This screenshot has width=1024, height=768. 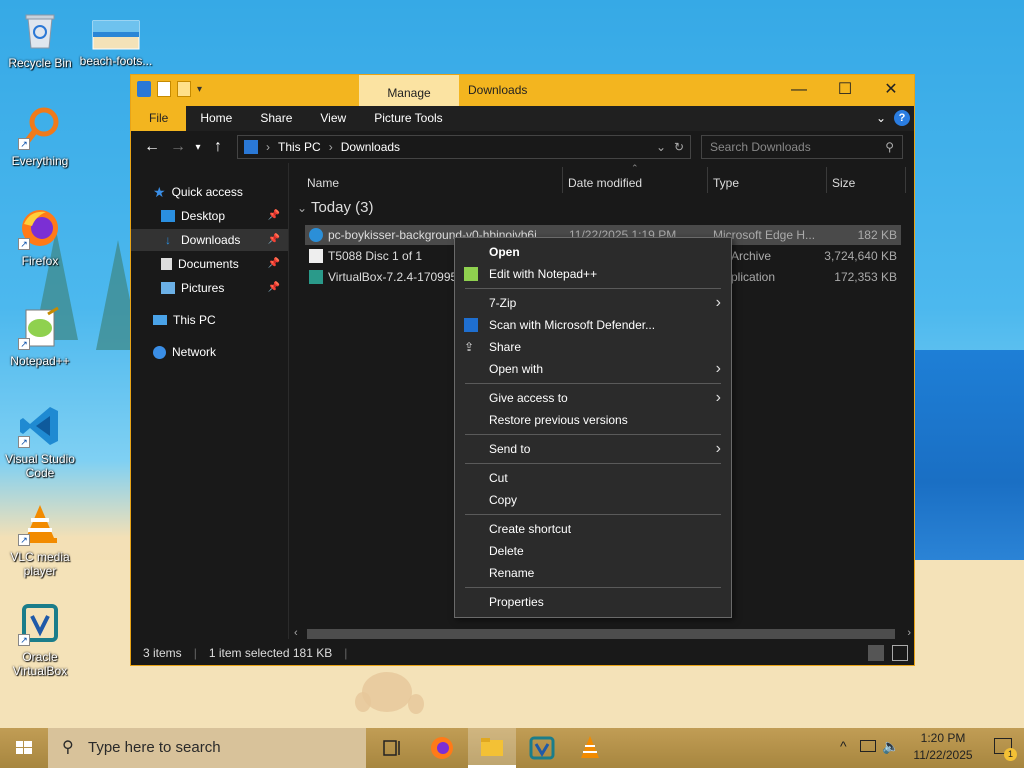 I want to click on customize-qat-icon: ▾, so click(x=199, y=89).